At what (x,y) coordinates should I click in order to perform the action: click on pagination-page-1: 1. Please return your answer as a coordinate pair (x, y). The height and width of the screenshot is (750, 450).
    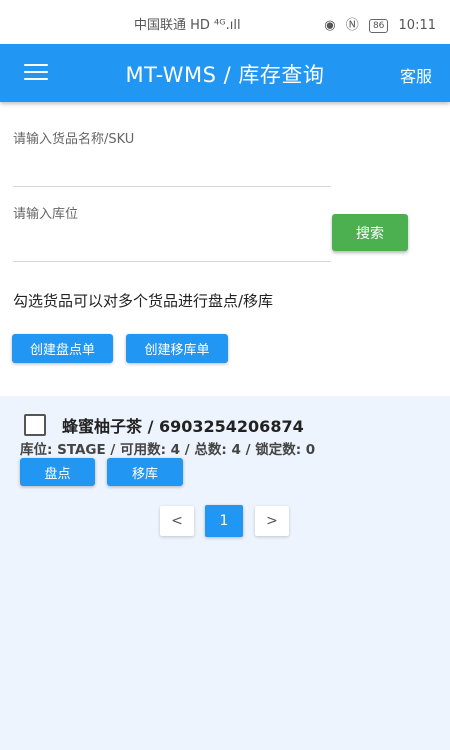
    Looking at the image, I should click on (224, 521).